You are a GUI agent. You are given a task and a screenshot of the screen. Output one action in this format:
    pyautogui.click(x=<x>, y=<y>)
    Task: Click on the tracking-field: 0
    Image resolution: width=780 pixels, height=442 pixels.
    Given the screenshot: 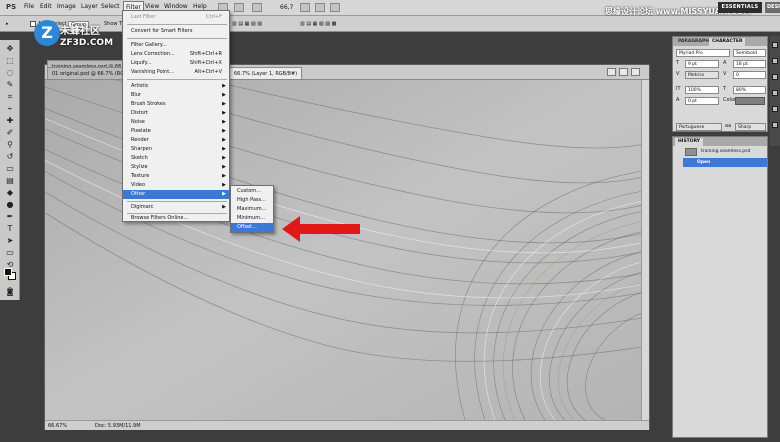 What is the action you would take?
    pyautogui.click(x=749, y=75)
    